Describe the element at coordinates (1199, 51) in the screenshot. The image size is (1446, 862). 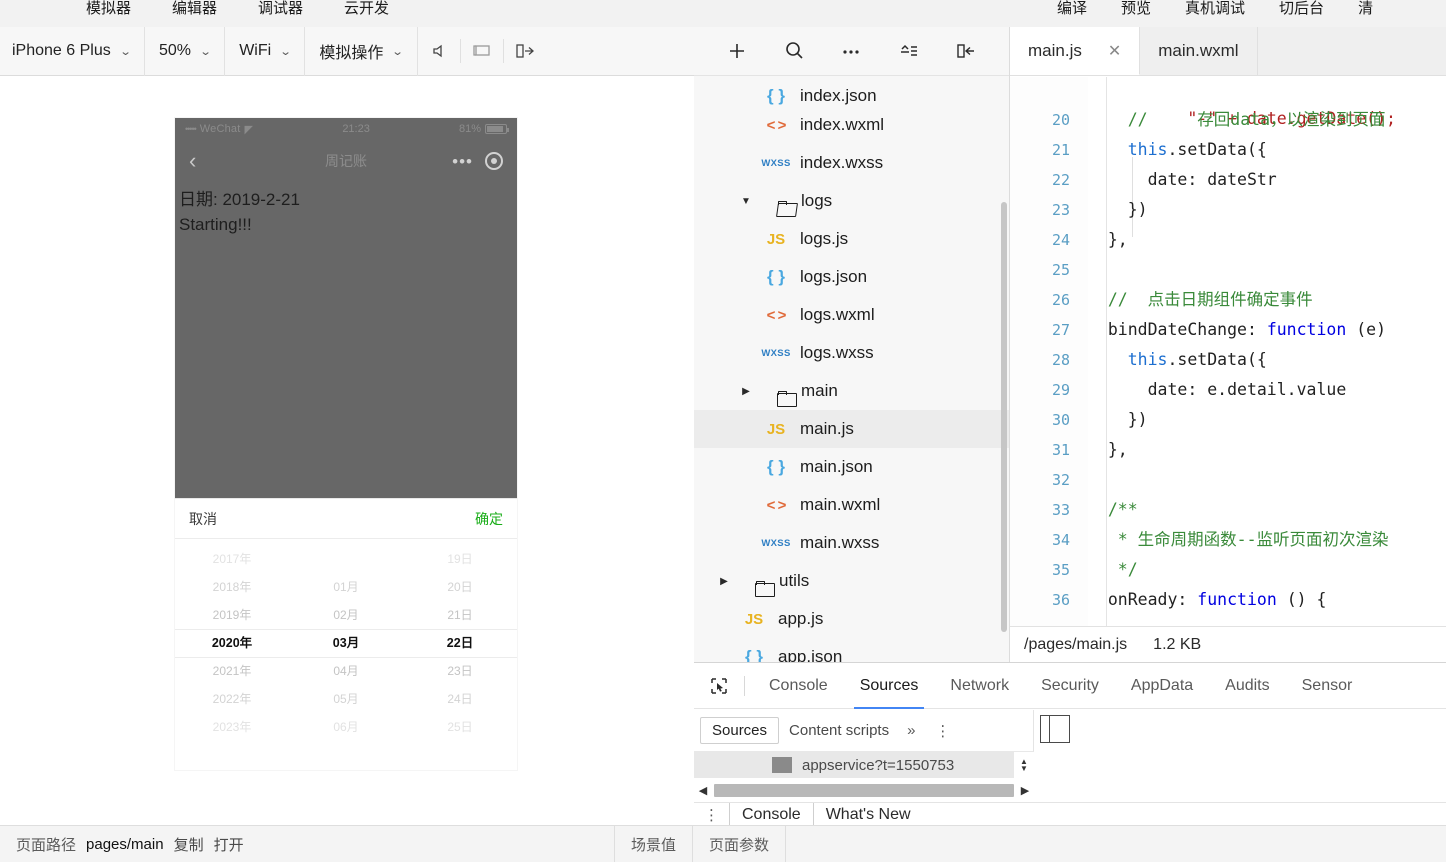
I see `editor-tab-main-wxml: main.wxml` at that location.